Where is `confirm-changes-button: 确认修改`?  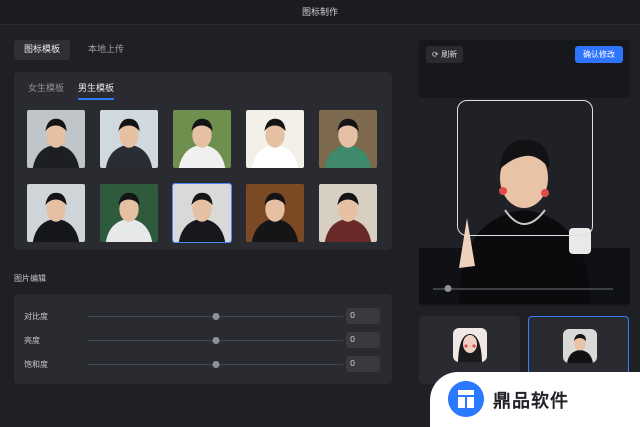 confirm-changes-button: 确认修改 is located at coordinates (599, 54).